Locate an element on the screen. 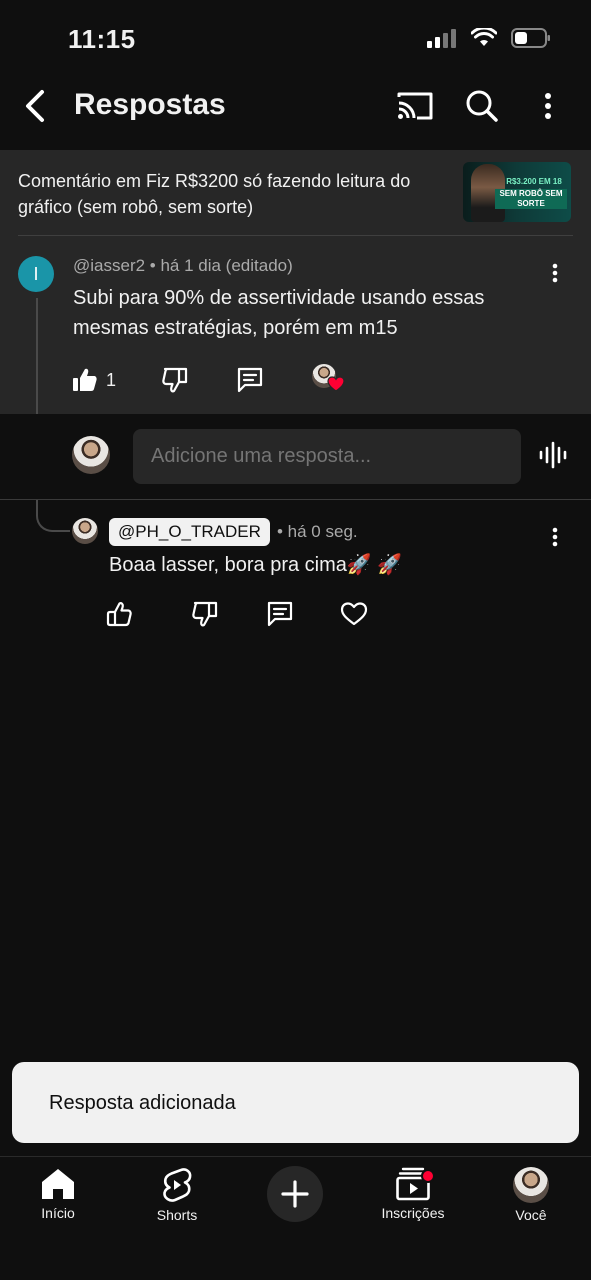 This screenshot has height=1280, width=591. search-button is located at coordinates (482, 106).